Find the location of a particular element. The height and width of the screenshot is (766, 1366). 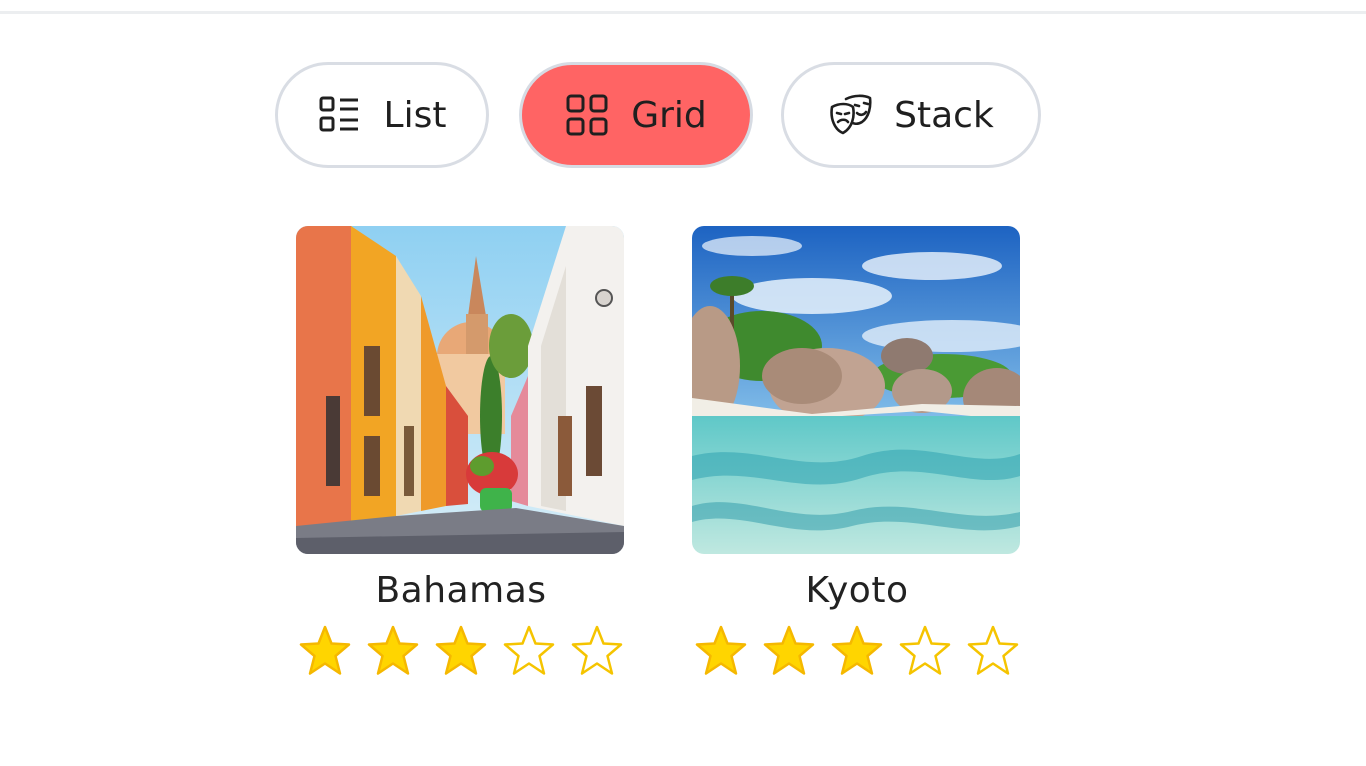

destination-card: Bahamas is located at coordinates (461, 452).